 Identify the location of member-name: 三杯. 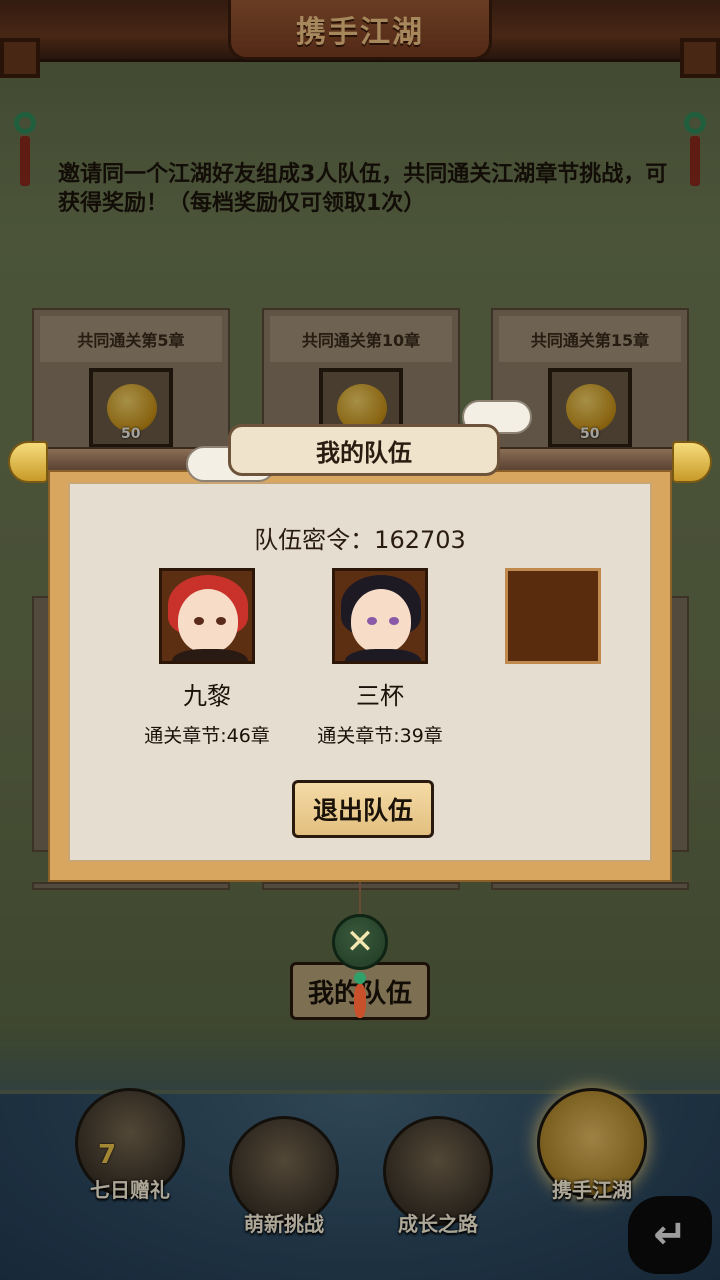
(380, 696).